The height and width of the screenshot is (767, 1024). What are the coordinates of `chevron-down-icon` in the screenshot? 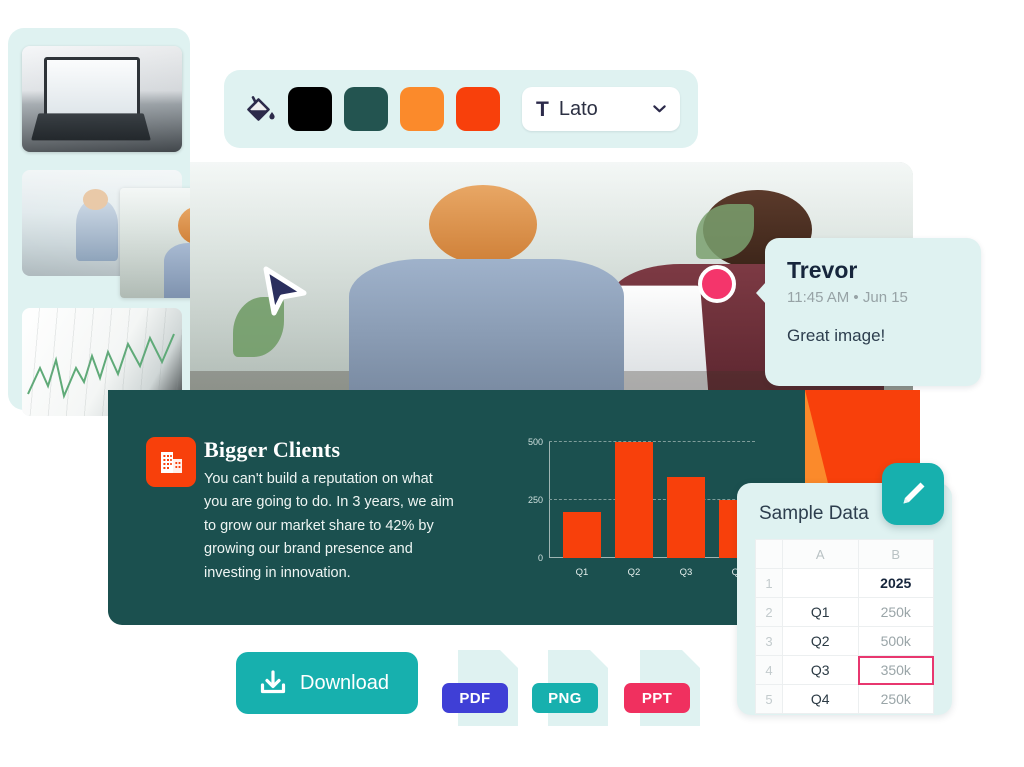 It's located at (659, 109).